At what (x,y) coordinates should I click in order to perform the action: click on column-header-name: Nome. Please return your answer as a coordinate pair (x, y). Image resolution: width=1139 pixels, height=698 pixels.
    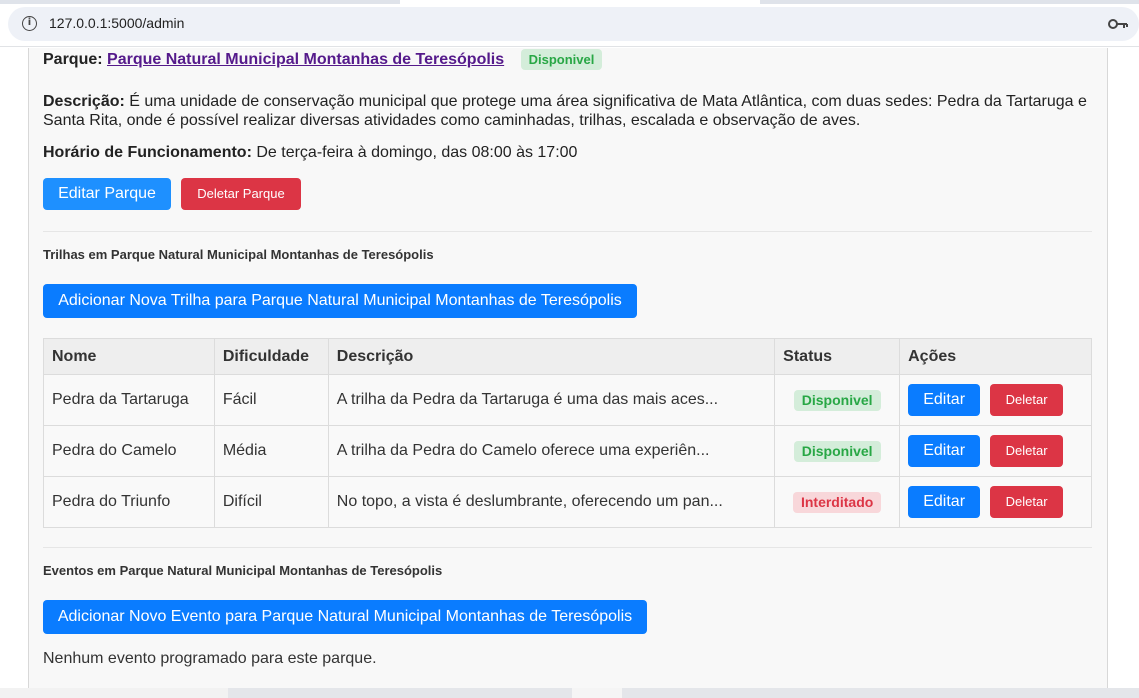
    Looking at the image, I should click on (129, 356).